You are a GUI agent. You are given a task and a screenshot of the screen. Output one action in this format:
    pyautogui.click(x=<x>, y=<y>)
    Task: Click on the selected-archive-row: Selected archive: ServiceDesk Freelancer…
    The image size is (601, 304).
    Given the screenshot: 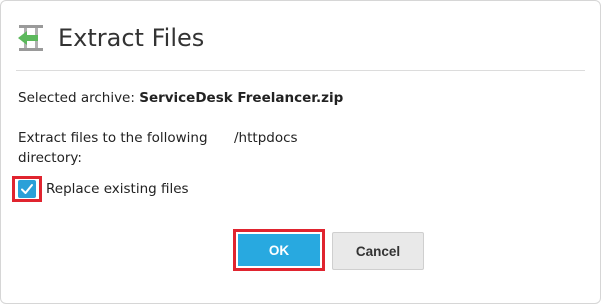 What is the action you would take?
    pyautogui.click(x=180, y=98)
    